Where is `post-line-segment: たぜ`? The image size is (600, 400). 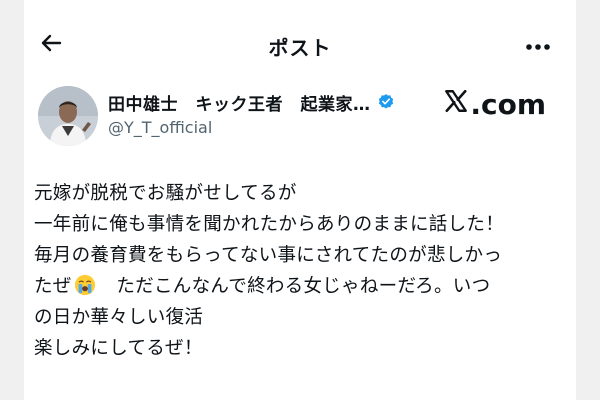 post-line-segment: たぜ is located at coordinates (53, 286).